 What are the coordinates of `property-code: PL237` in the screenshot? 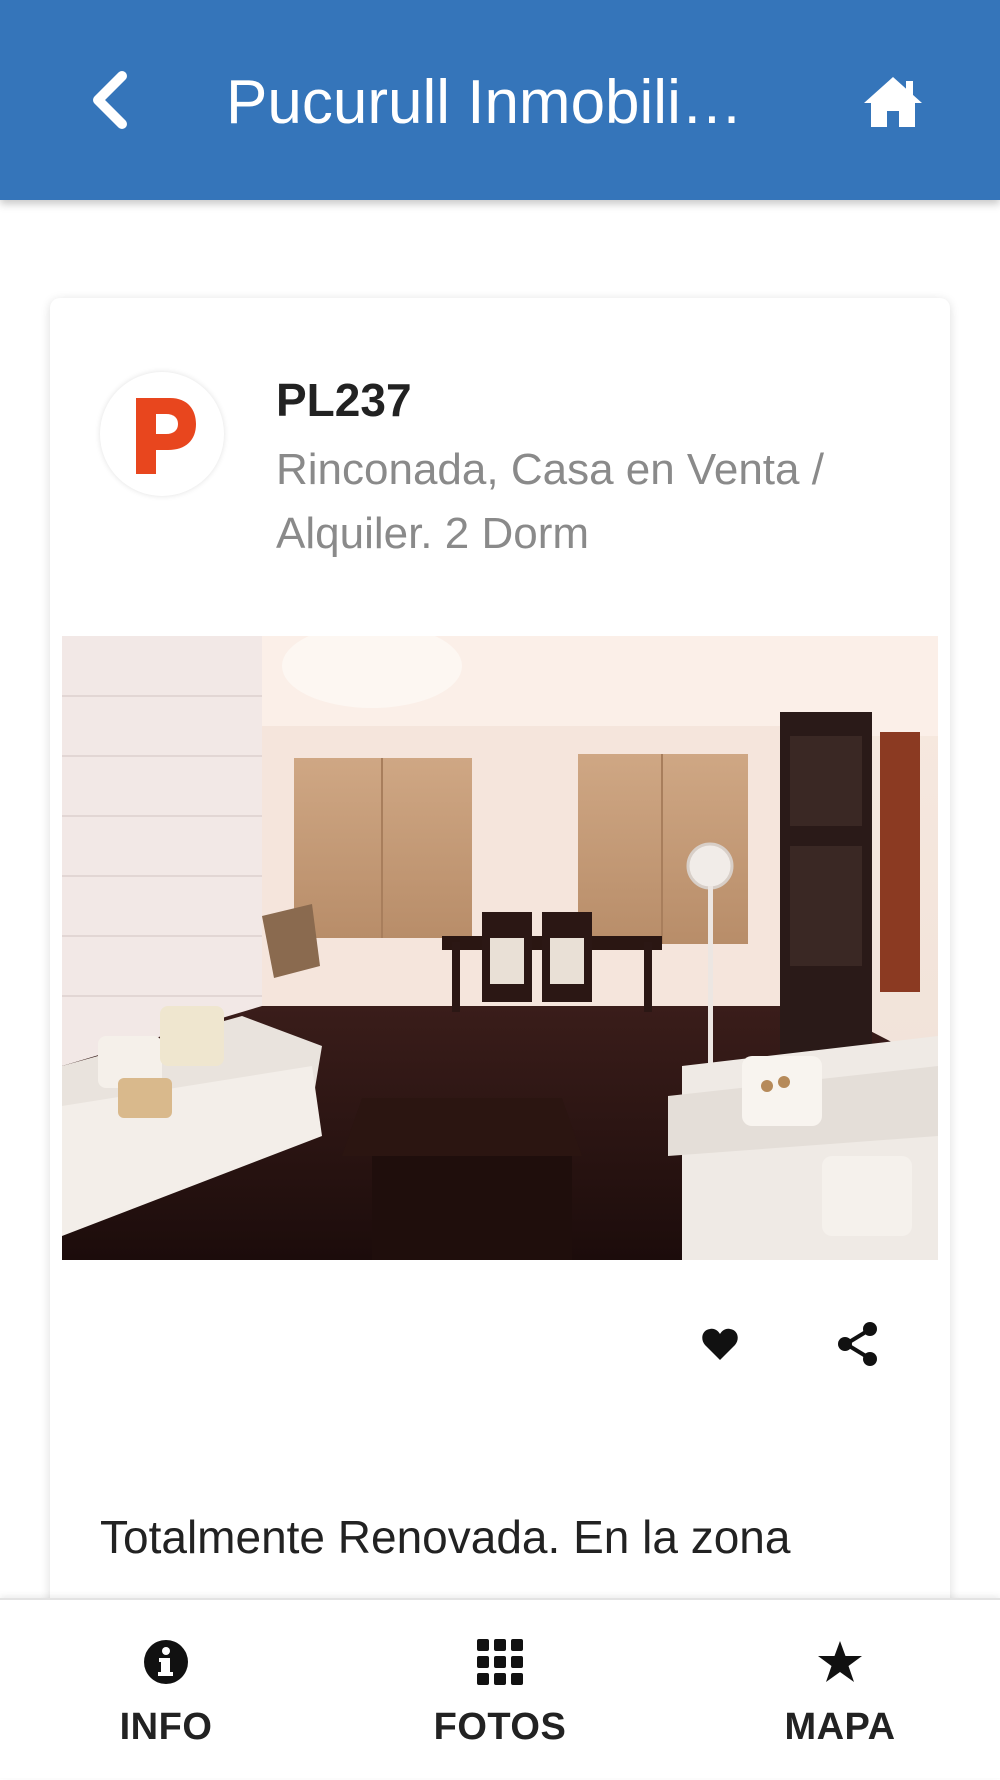 It's located at (344, 400).